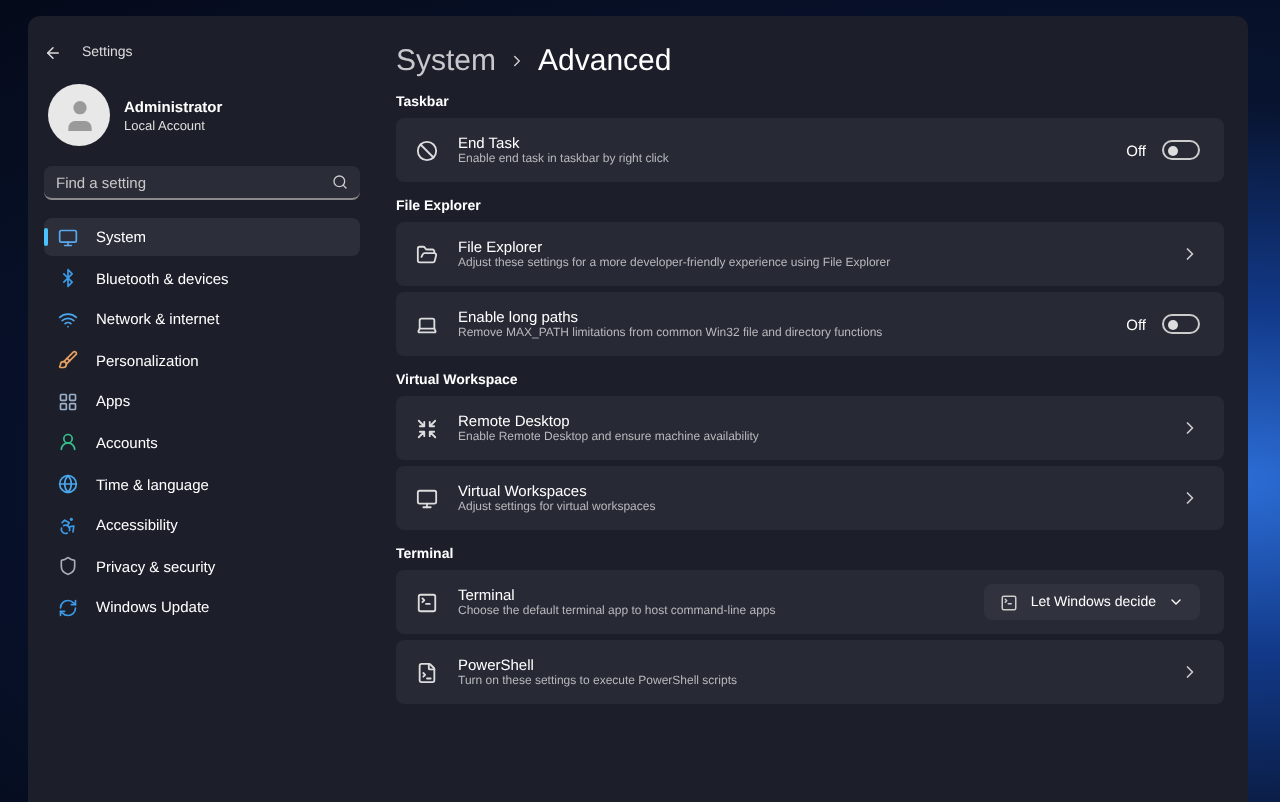 This screenshot has height=802, width=1280. Describe the element at coordinates (68, 278) in the screenshot. I see `bluetooth-icon` at that location.